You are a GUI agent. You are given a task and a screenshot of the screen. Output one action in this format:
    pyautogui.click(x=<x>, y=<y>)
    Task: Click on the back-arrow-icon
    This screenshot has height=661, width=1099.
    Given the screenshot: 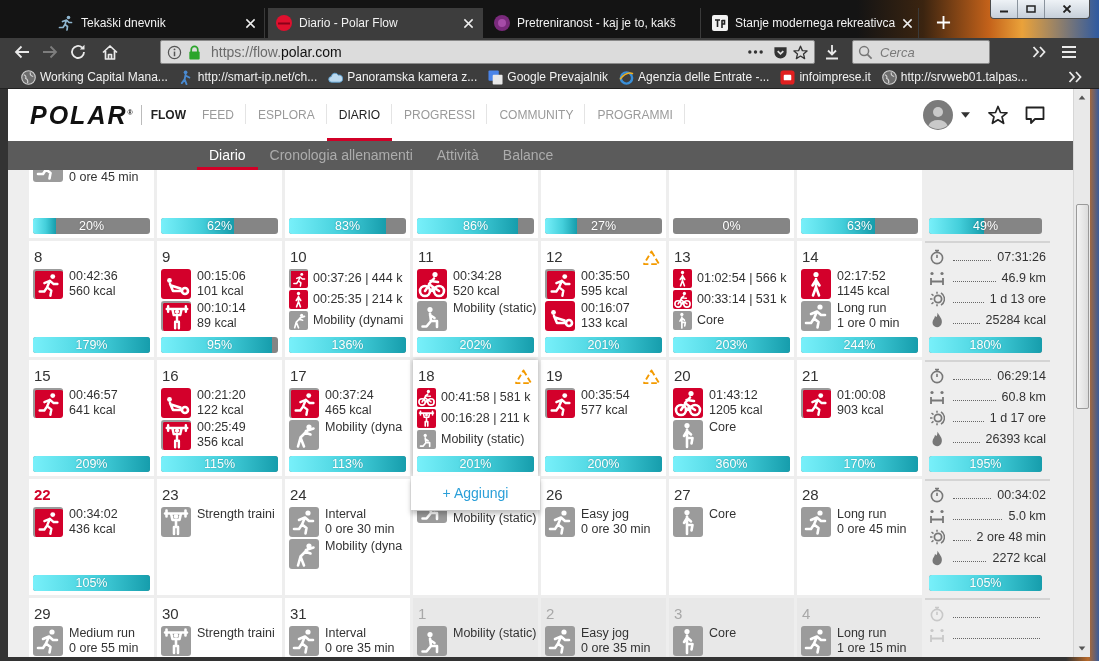 What is the action you would take?
    pyautogui.click(x=22, y=52)
    